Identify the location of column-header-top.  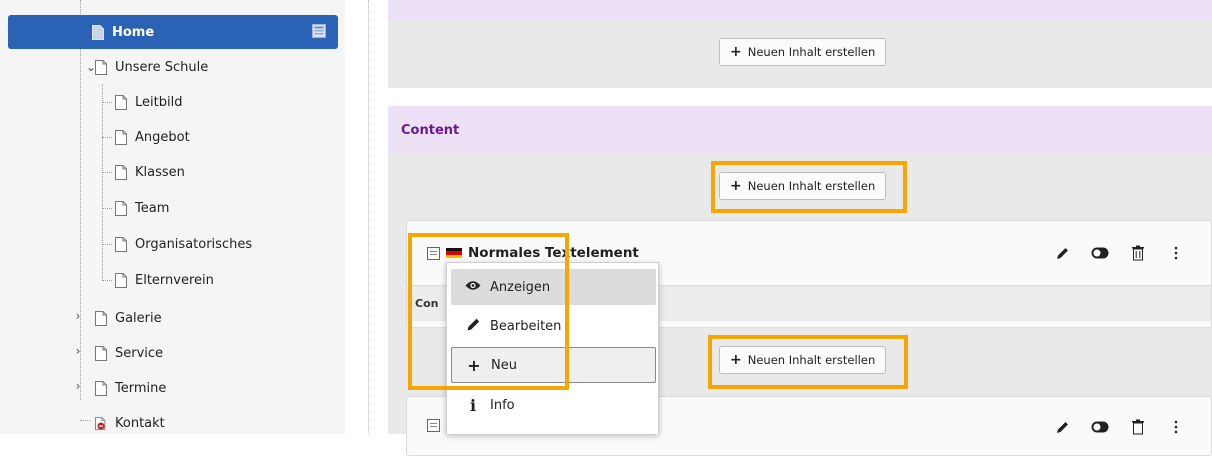
(800, 10).